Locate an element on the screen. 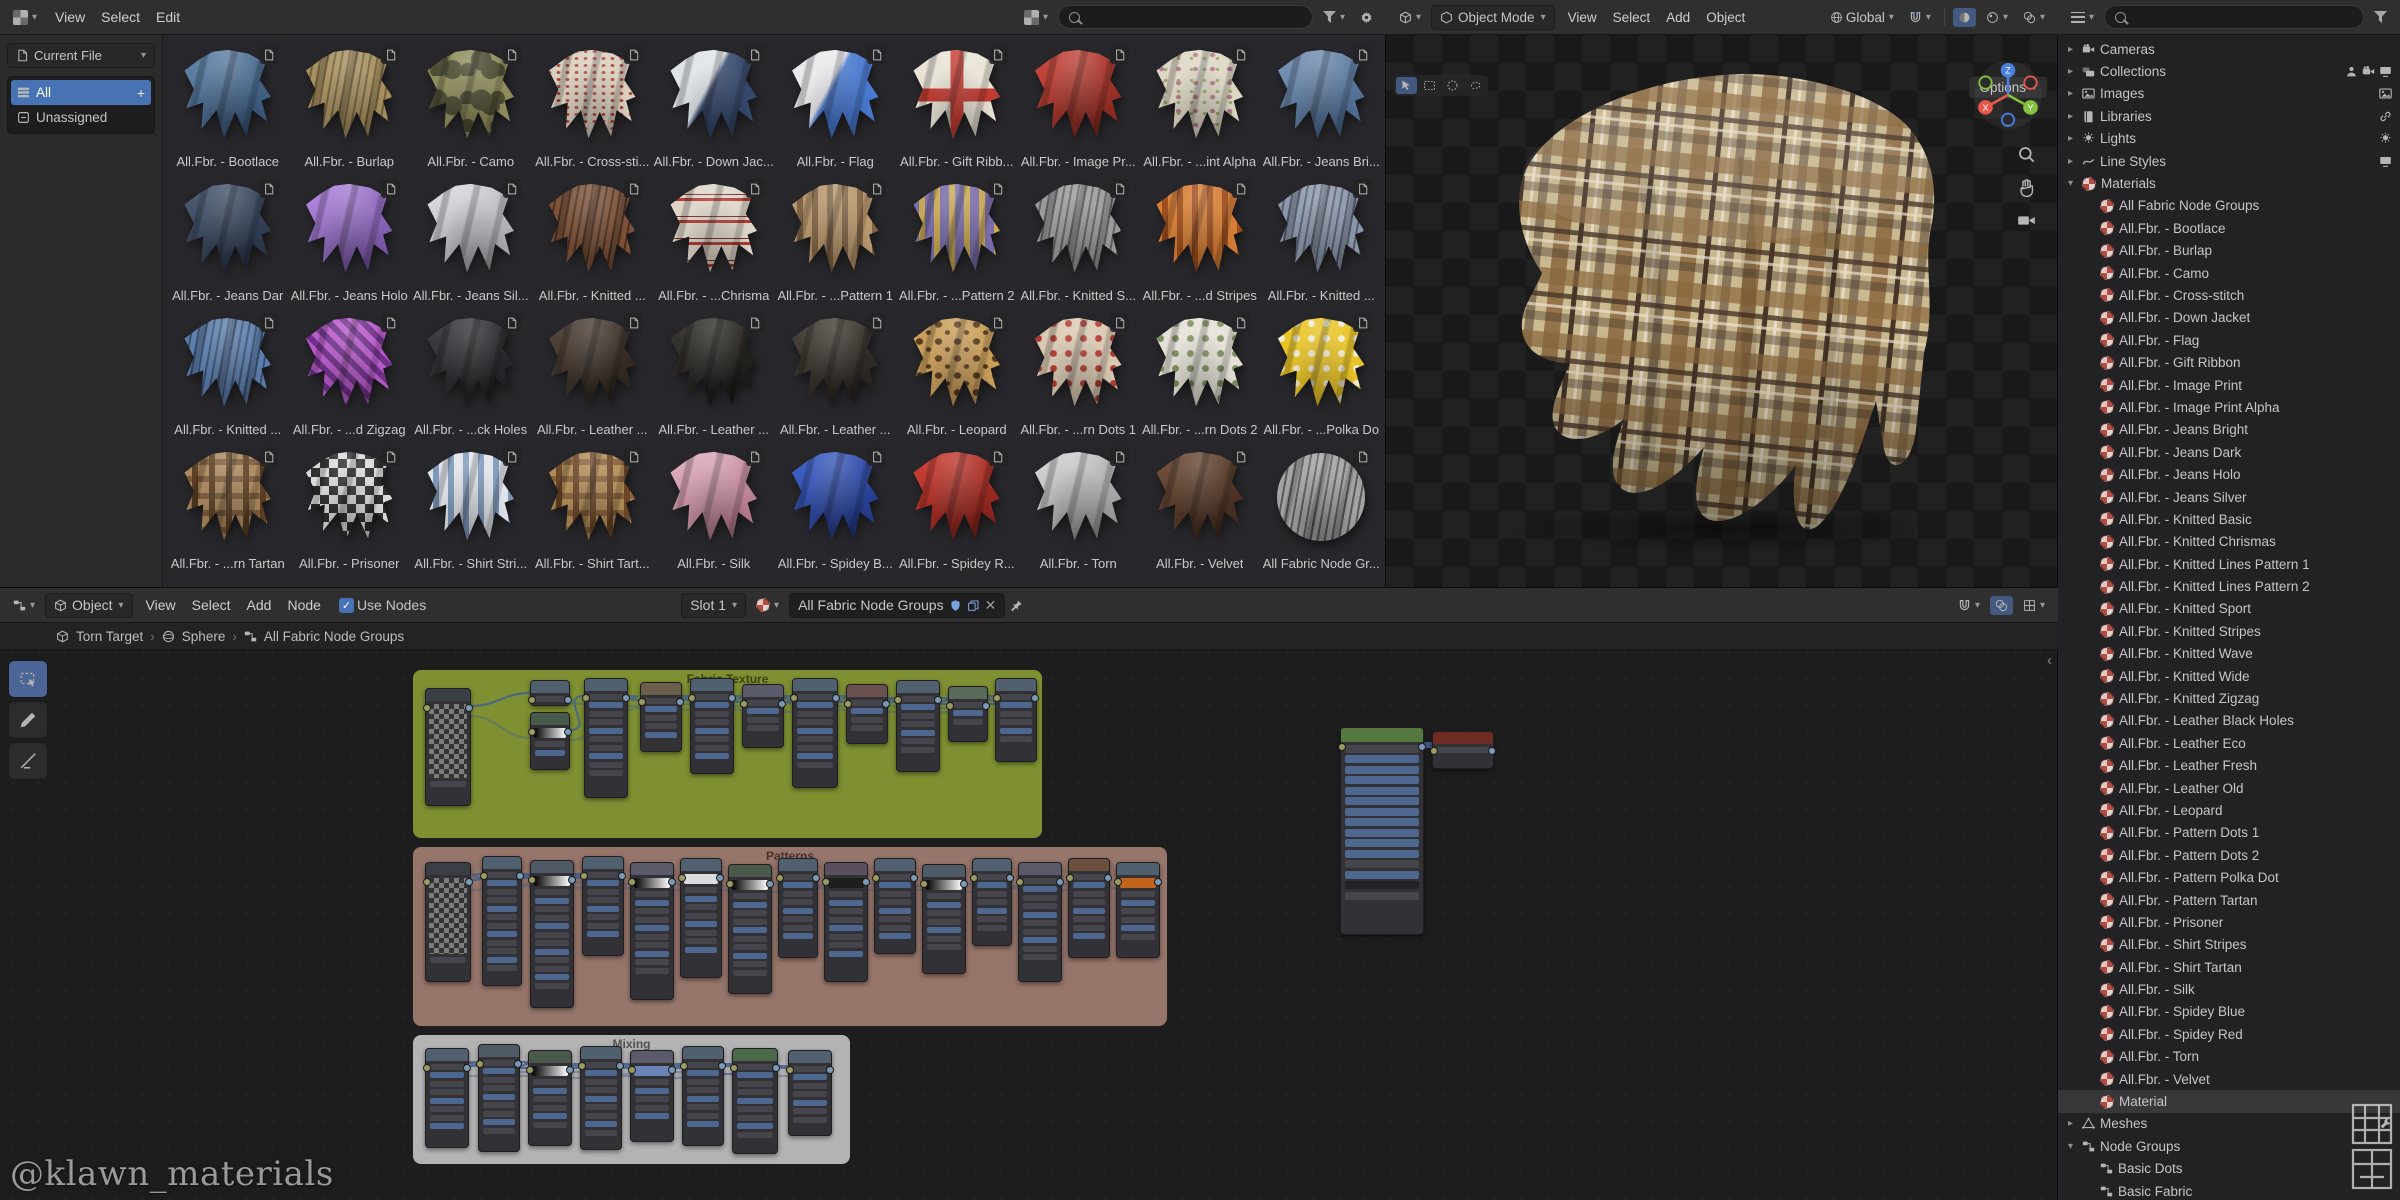 This screenshot has height=1200, width=2400. asset-card: All.Fbr. - Flag is located at coordinates (836, 107).